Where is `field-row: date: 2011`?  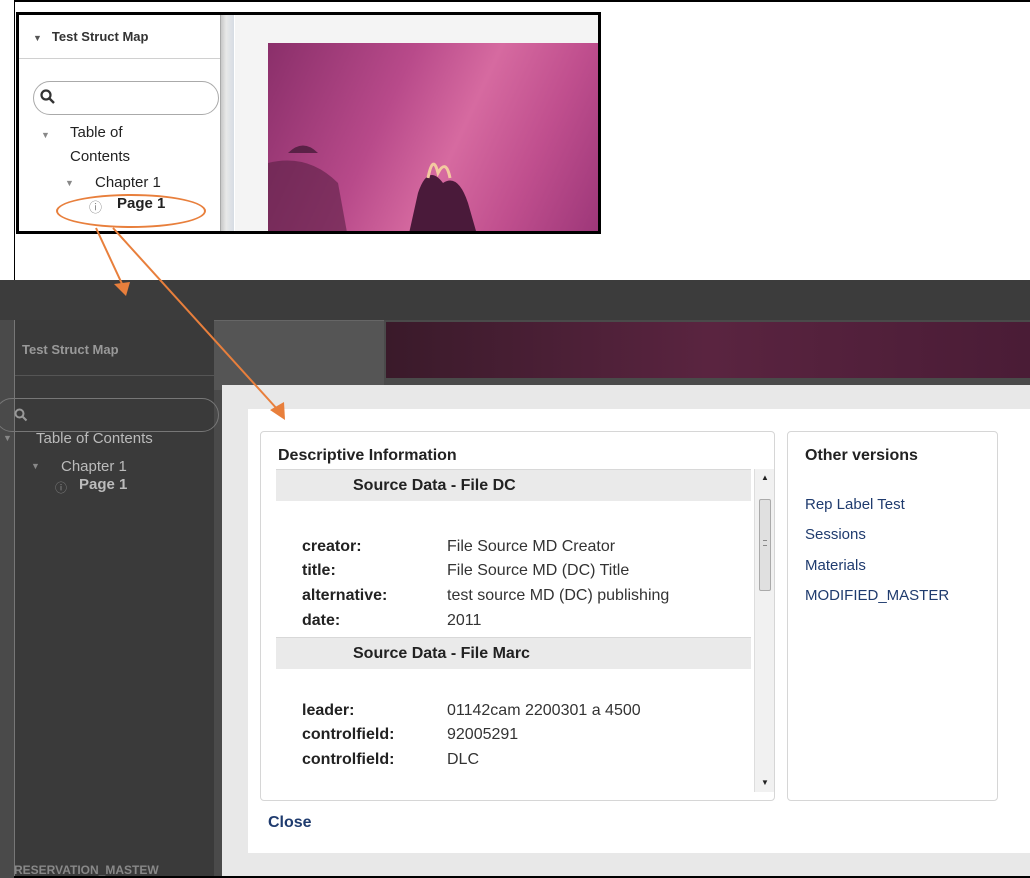
field-row: date: 2011 is located at coordinates (511, 623).